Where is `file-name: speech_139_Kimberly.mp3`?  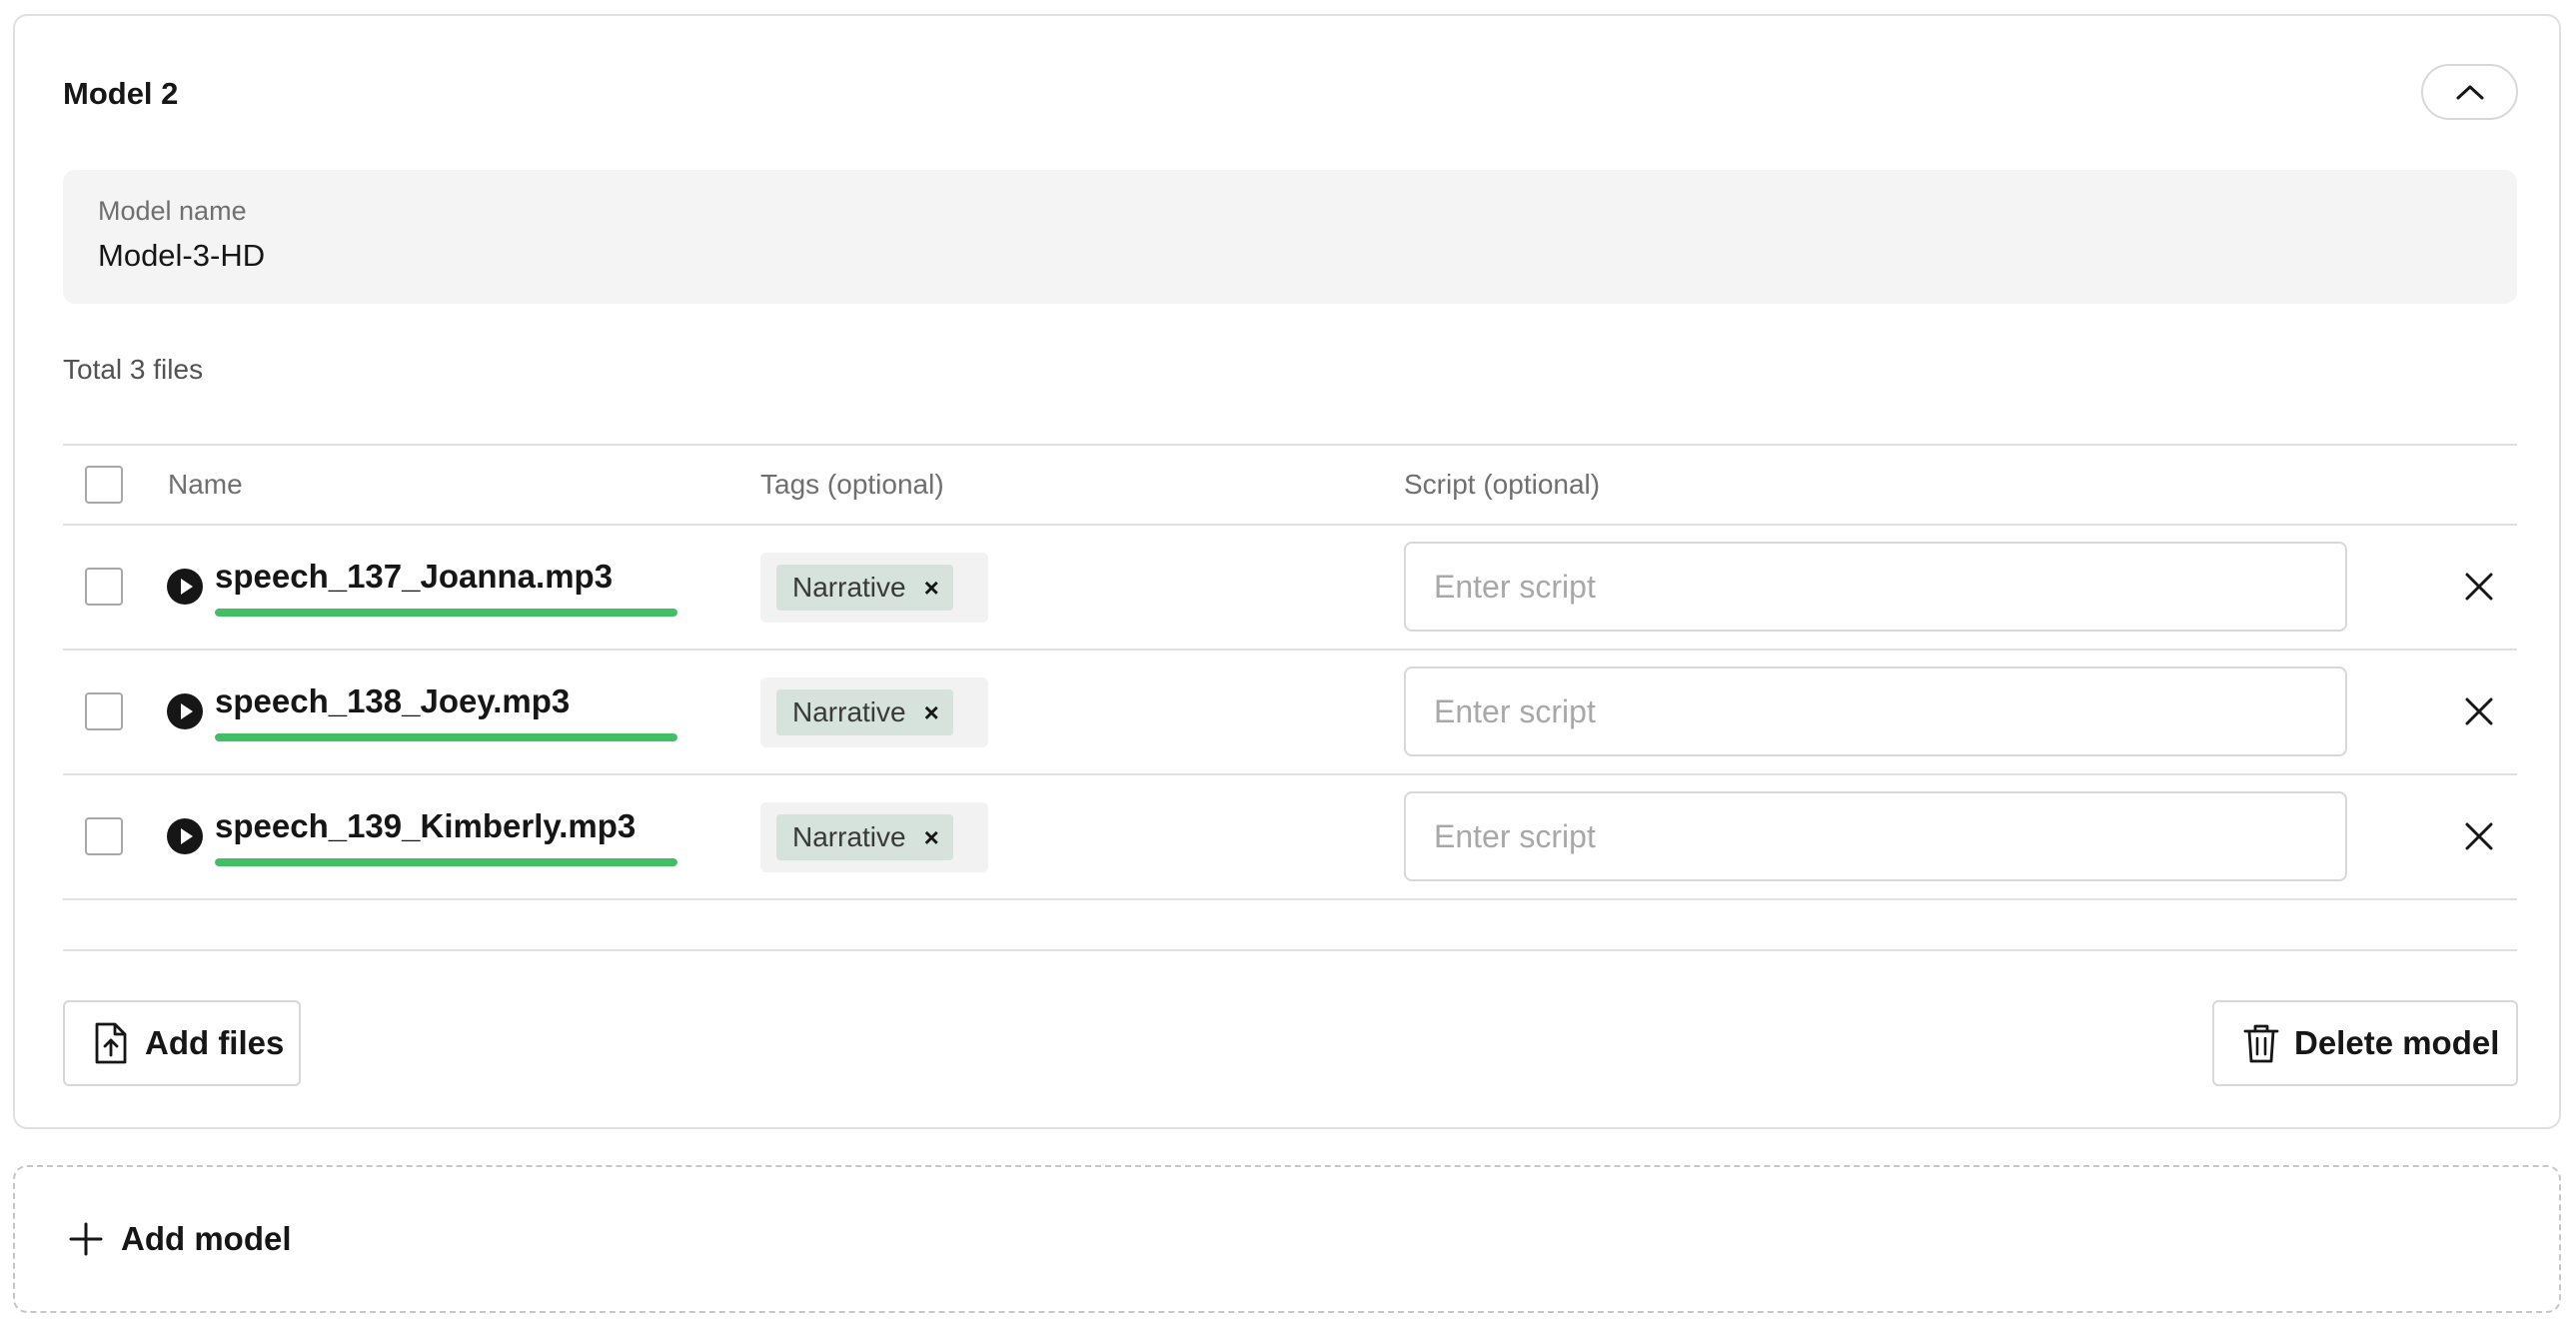 file-name: speech_139_Kimberly.mp3 is located at coordinates (426, 825).